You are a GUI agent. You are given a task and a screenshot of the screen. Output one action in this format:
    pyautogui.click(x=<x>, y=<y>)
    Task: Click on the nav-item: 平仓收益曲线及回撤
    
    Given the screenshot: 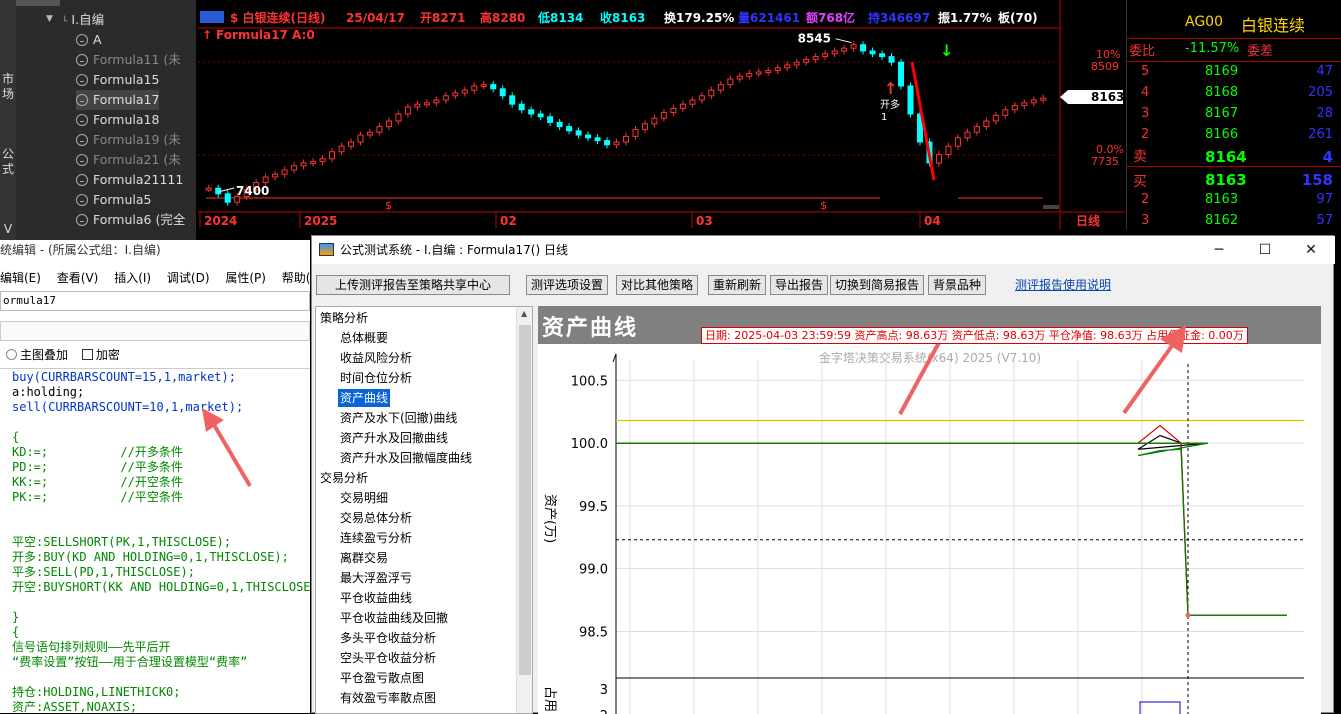 What is the action you would take?
    pyautogui.click(x=394, y=618)
    